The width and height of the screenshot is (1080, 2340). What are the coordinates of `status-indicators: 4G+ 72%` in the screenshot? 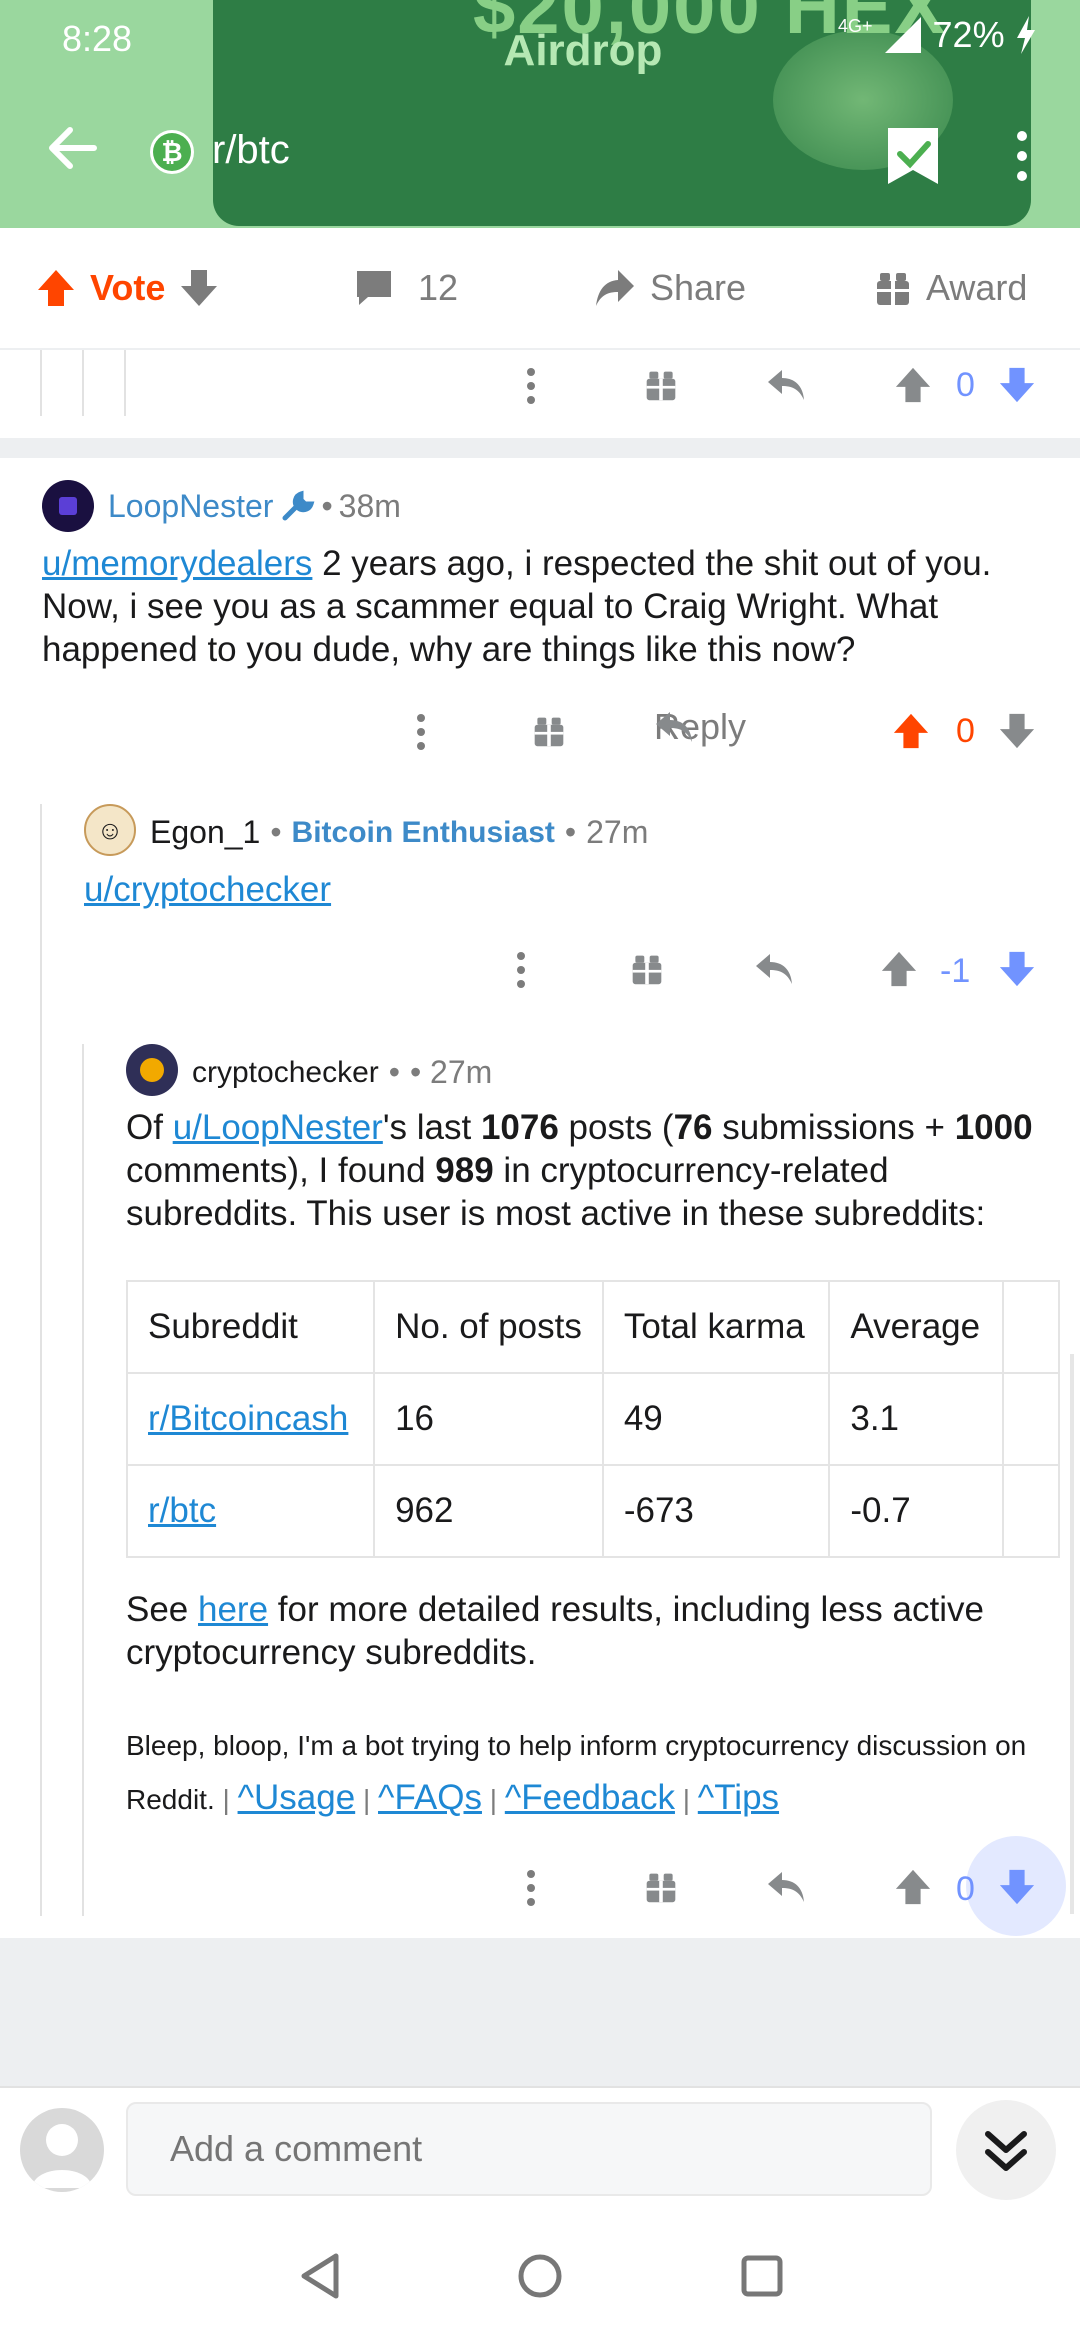 It's located at (937, 35).